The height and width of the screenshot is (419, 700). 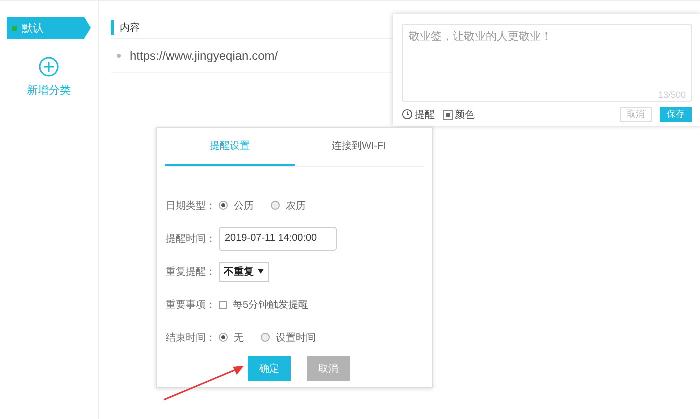 What do you see at coordinates (49, 67) in the screenshot?
I see `add-icon` at bounding box center [49, 67].